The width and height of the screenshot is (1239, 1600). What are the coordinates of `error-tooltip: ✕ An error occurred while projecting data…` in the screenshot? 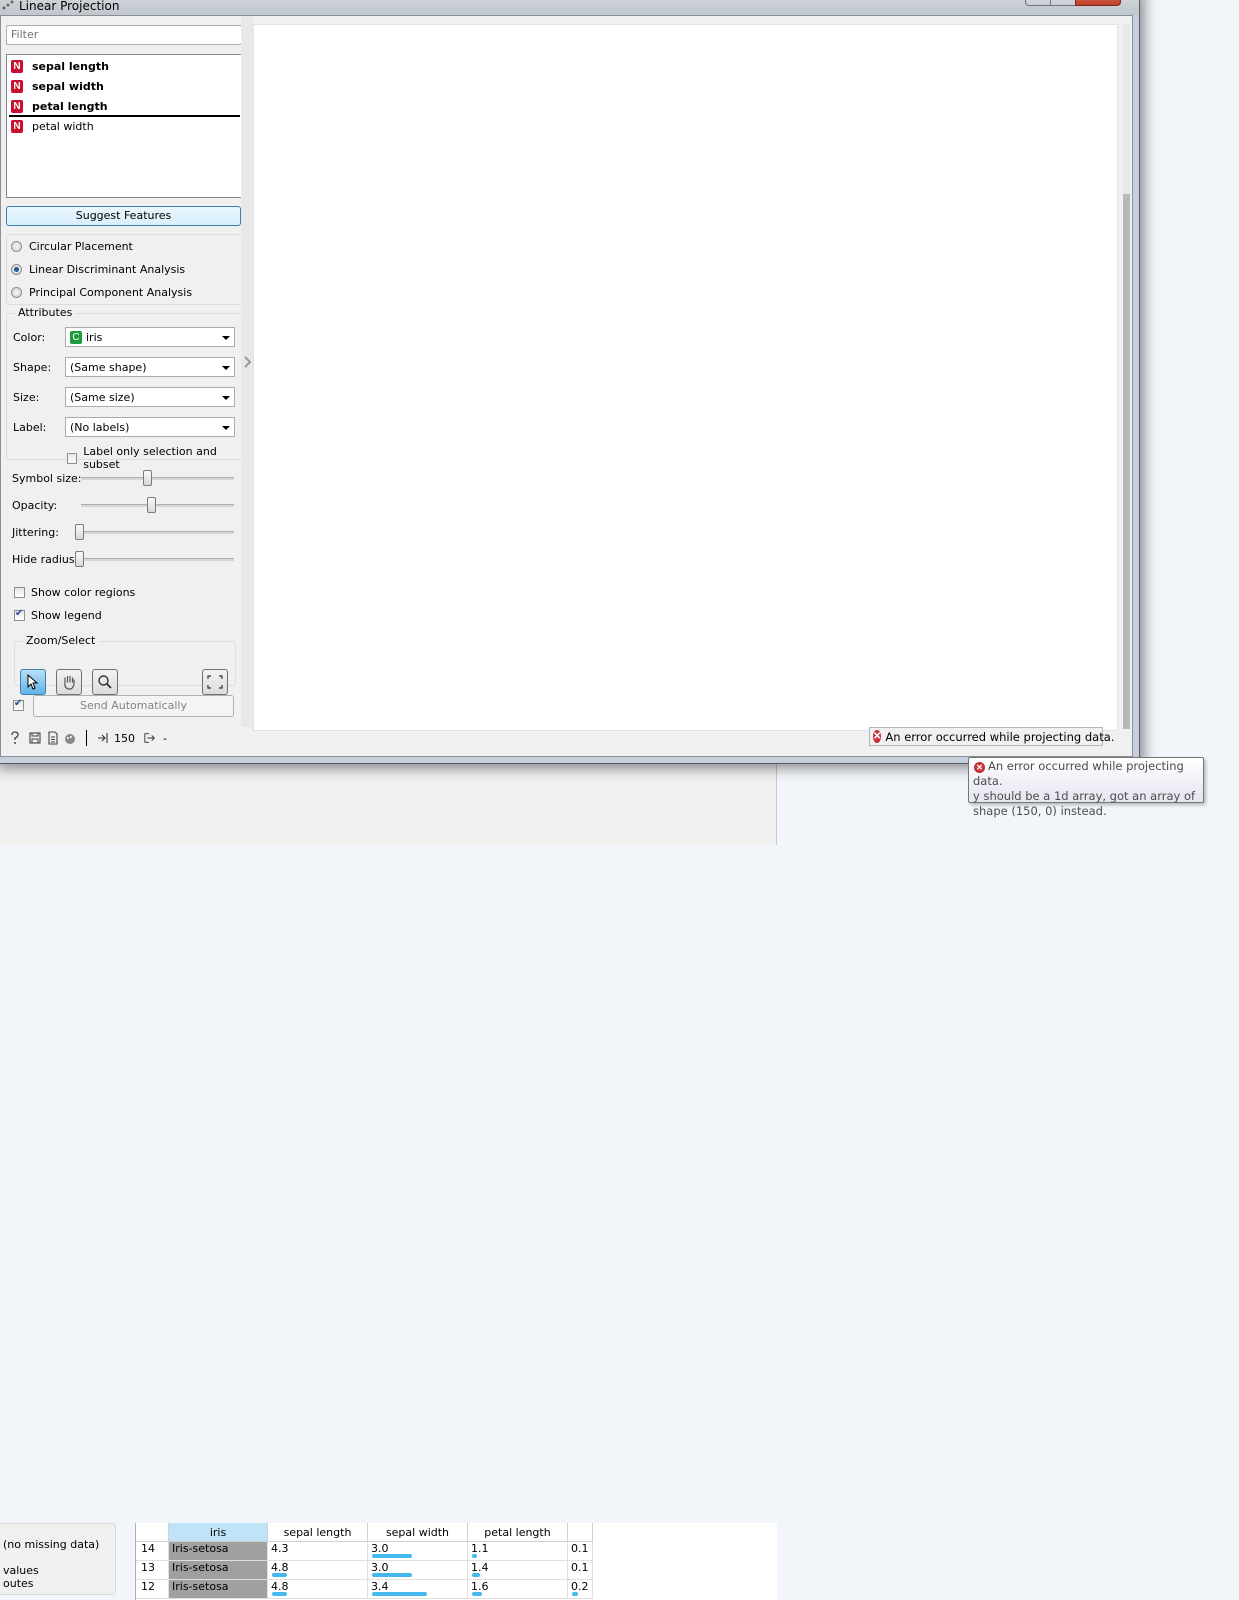 It's located at (1086, 787).